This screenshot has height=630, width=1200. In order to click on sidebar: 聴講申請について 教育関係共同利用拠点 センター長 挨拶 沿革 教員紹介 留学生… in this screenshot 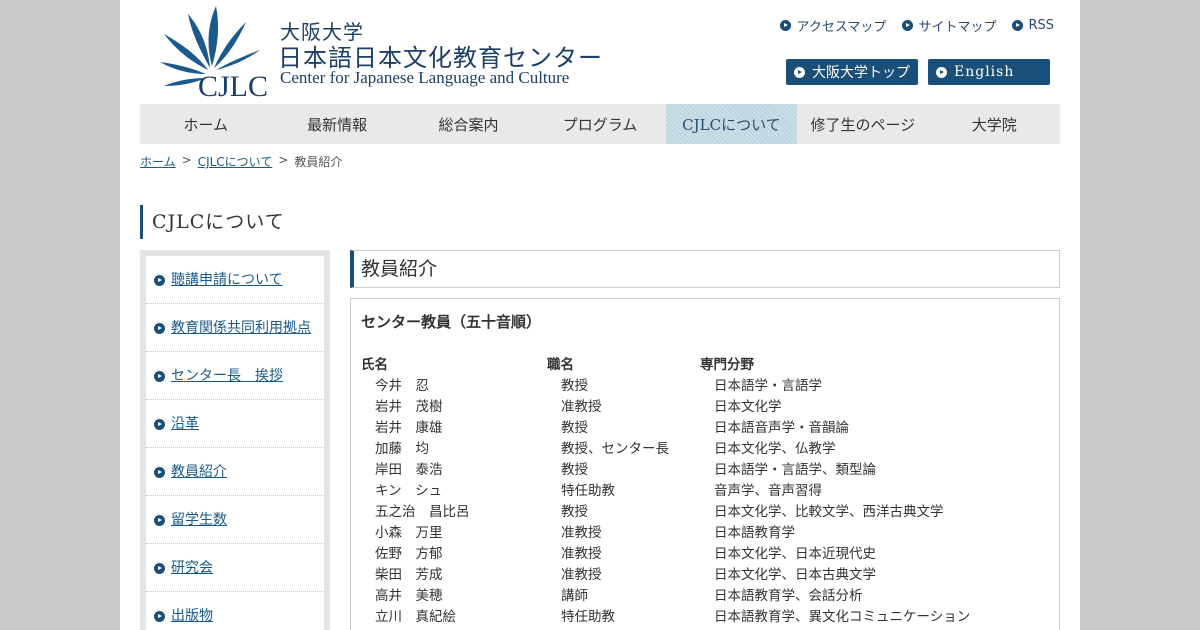, I will do `click(235, 440)`.